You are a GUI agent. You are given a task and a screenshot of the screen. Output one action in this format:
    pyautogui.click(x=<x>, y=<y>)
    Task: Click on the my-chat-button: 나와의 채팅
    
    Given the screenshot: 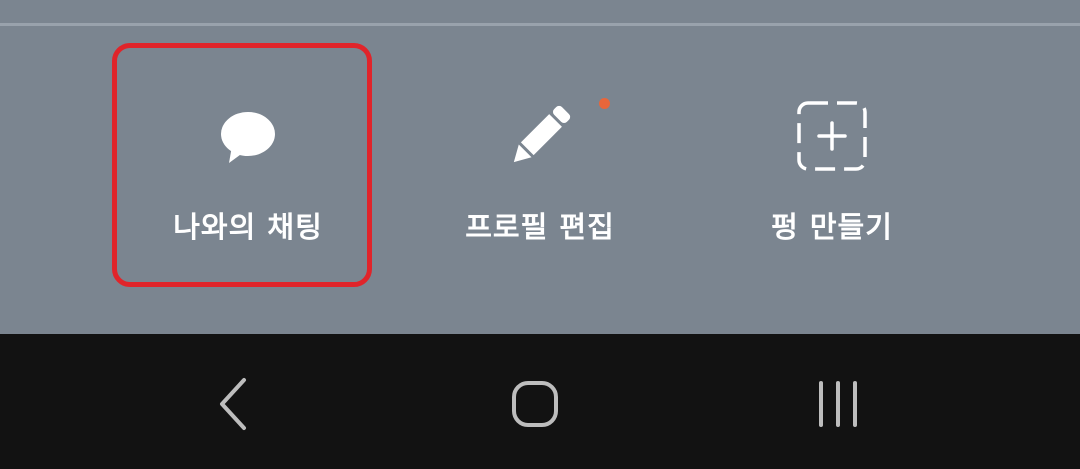 What is the action you would take?
    pyautogui.click(x=248, y=180)
    